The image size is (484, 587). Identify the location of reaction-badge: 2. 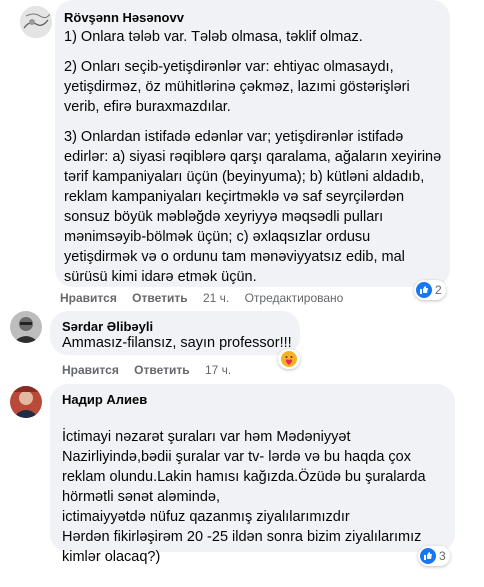
(430, 290).